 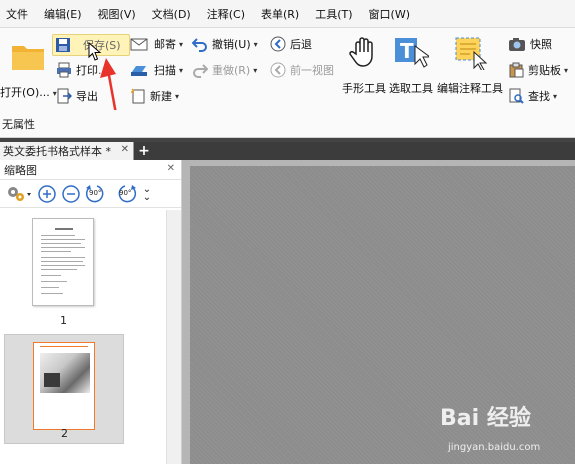 I want to click on properties-bar: 无属性, so click(x=287, y=124).